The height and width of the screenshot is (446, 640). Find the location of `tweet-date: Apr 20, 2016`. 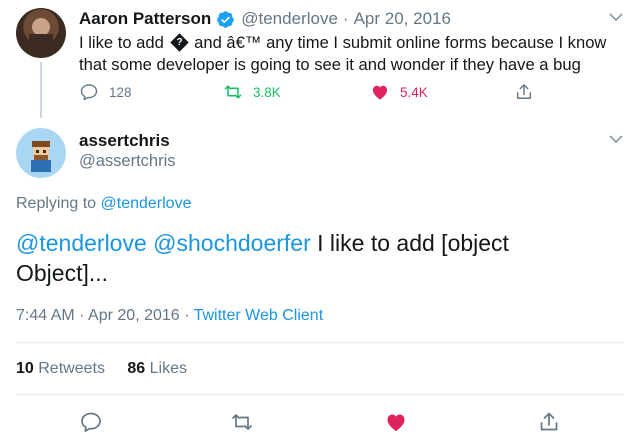

tweet-date: Apr 20, 2016 is located at coordinates (402, 19).